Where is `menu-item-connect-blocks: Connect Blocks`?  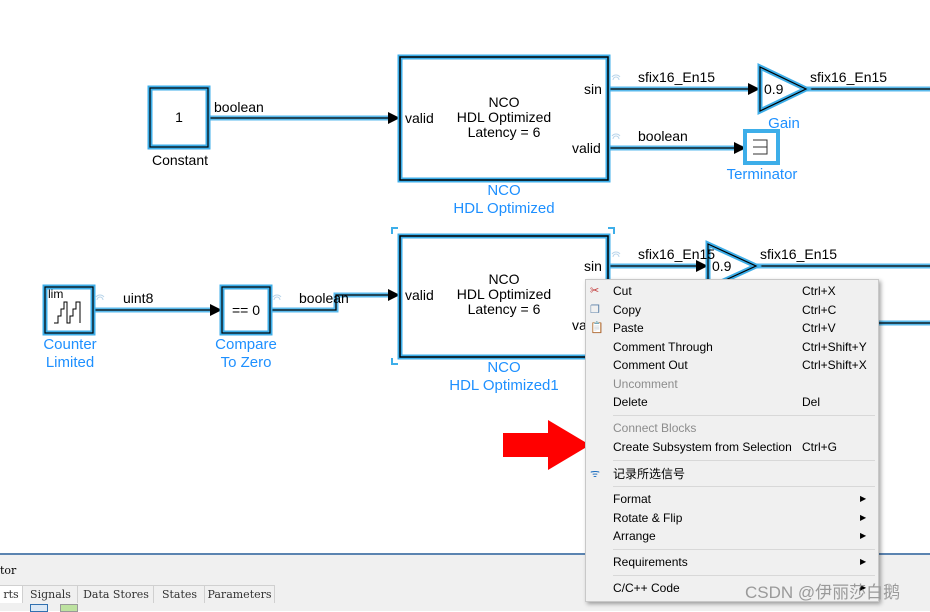
menu-item-connect-blocks: Connect Blocks is located at coordinates (732, 428).